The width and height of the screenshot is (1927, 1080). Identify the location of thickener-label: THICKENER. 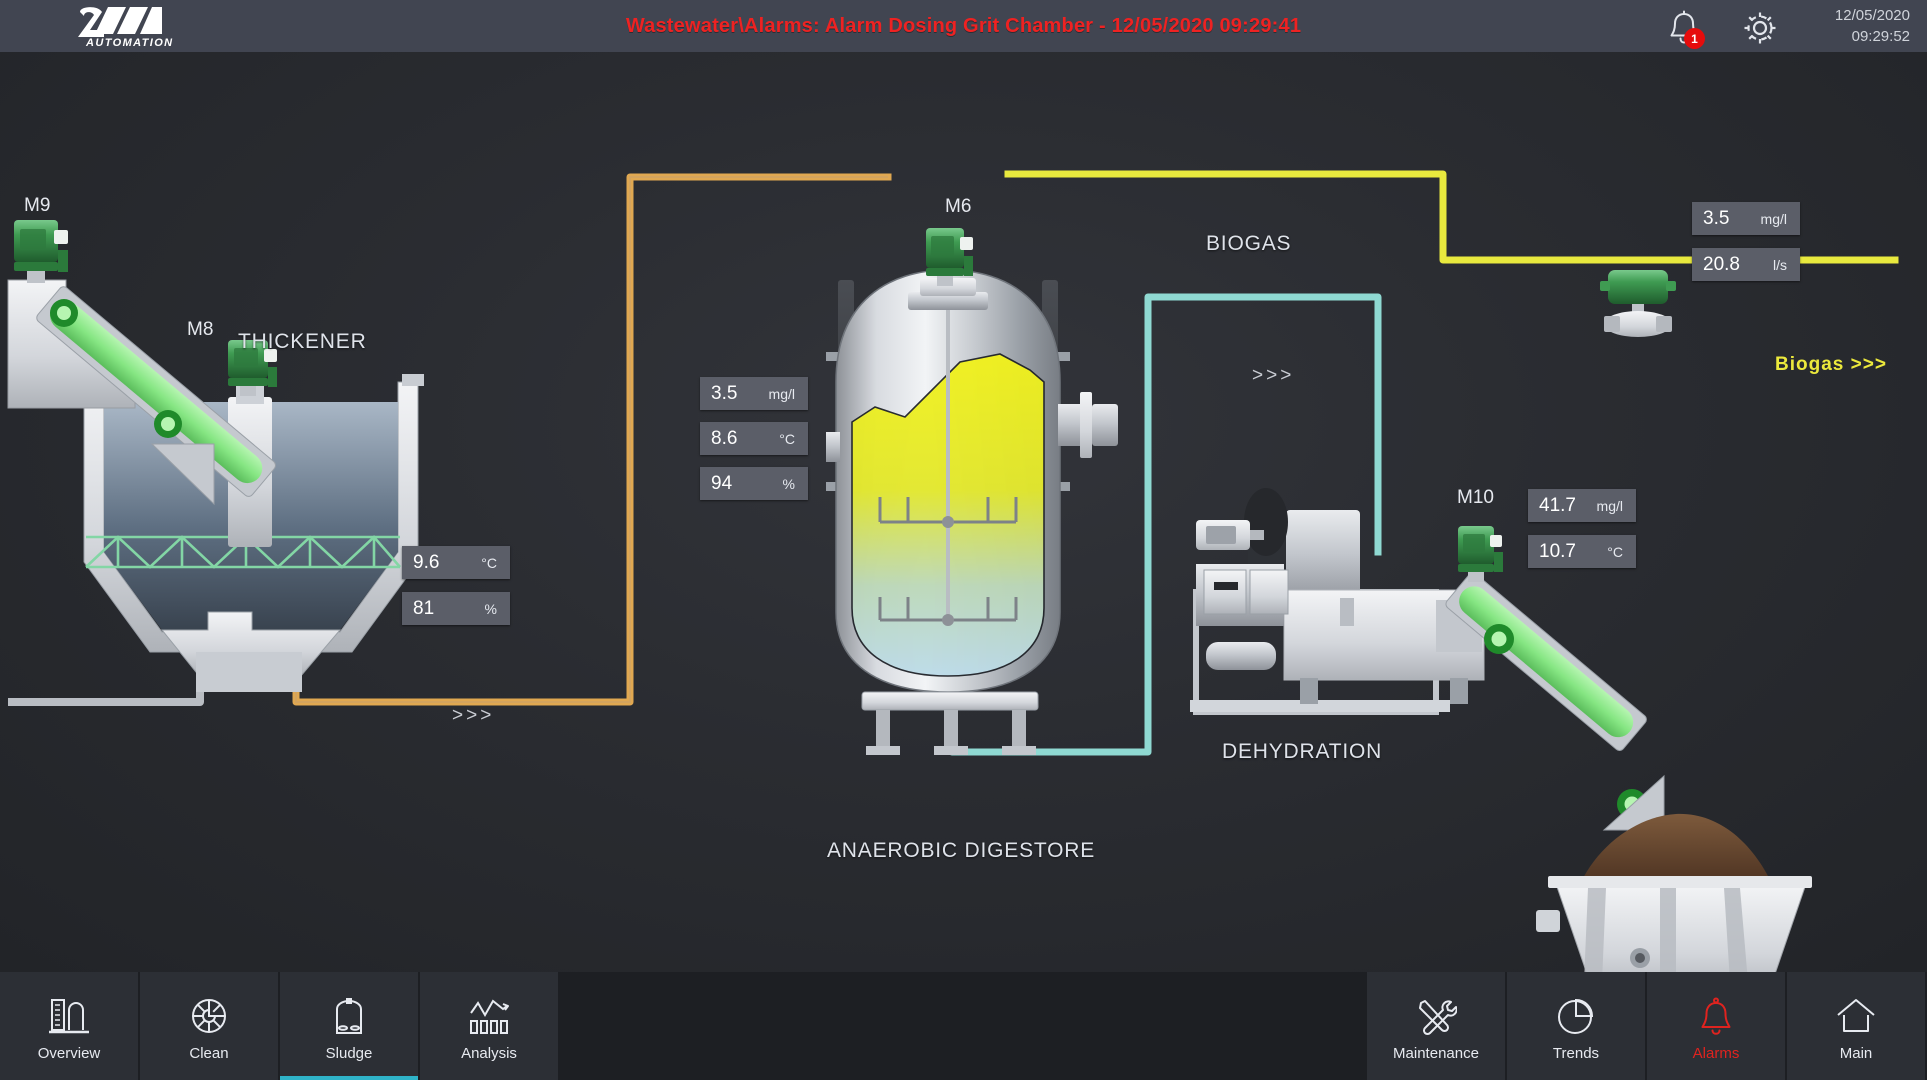
(302, 341).